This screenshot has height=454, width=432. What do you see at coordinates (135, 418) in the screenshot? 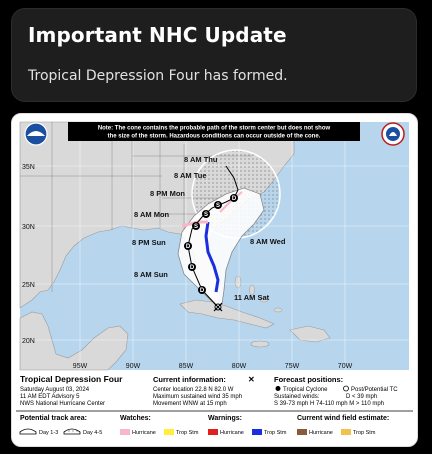
I see `watches-title: Watches:` at bounding box center [135, 418].